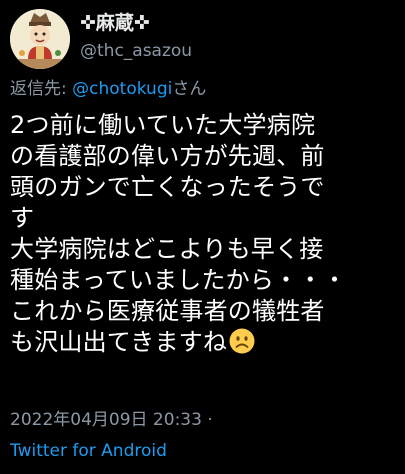 This screenshot has height=474, width=405. What do you see at coordinates (163, 125) in the screenshot?
I see `tweet-line: 2つ前に働いていた大学病院` at bounding box center [163, 125].